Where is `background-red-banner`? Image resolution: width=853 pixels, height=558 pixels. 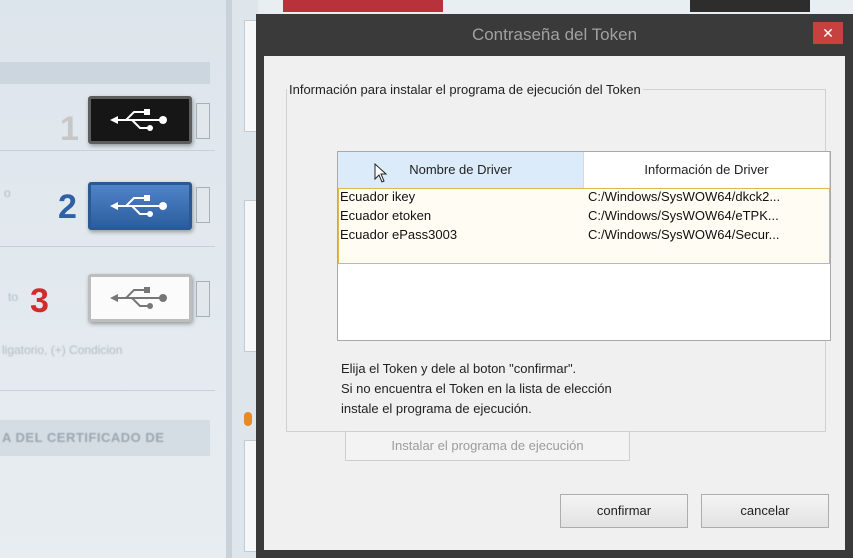
background-red-banner is located at coordinates (363, 6).